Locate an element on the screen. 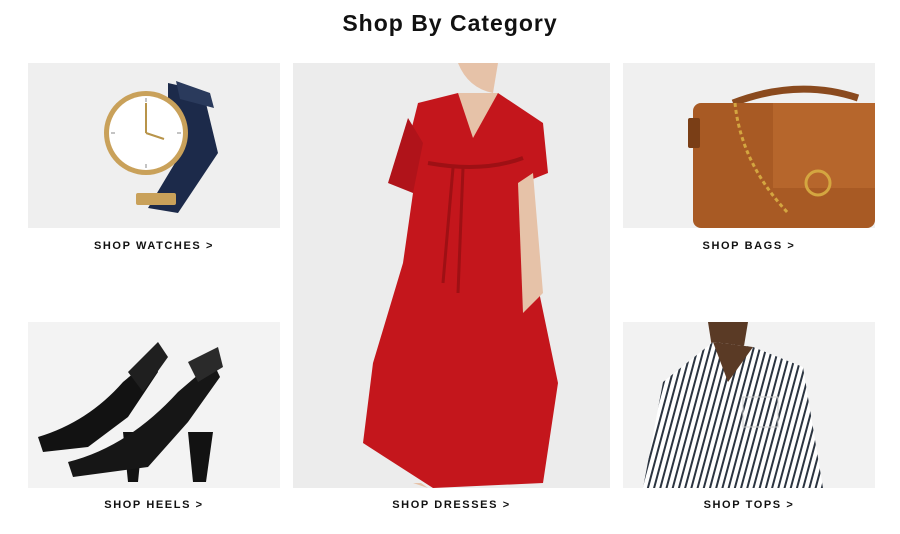  page-title: Shop By Category is located at coordinates (450, 23).